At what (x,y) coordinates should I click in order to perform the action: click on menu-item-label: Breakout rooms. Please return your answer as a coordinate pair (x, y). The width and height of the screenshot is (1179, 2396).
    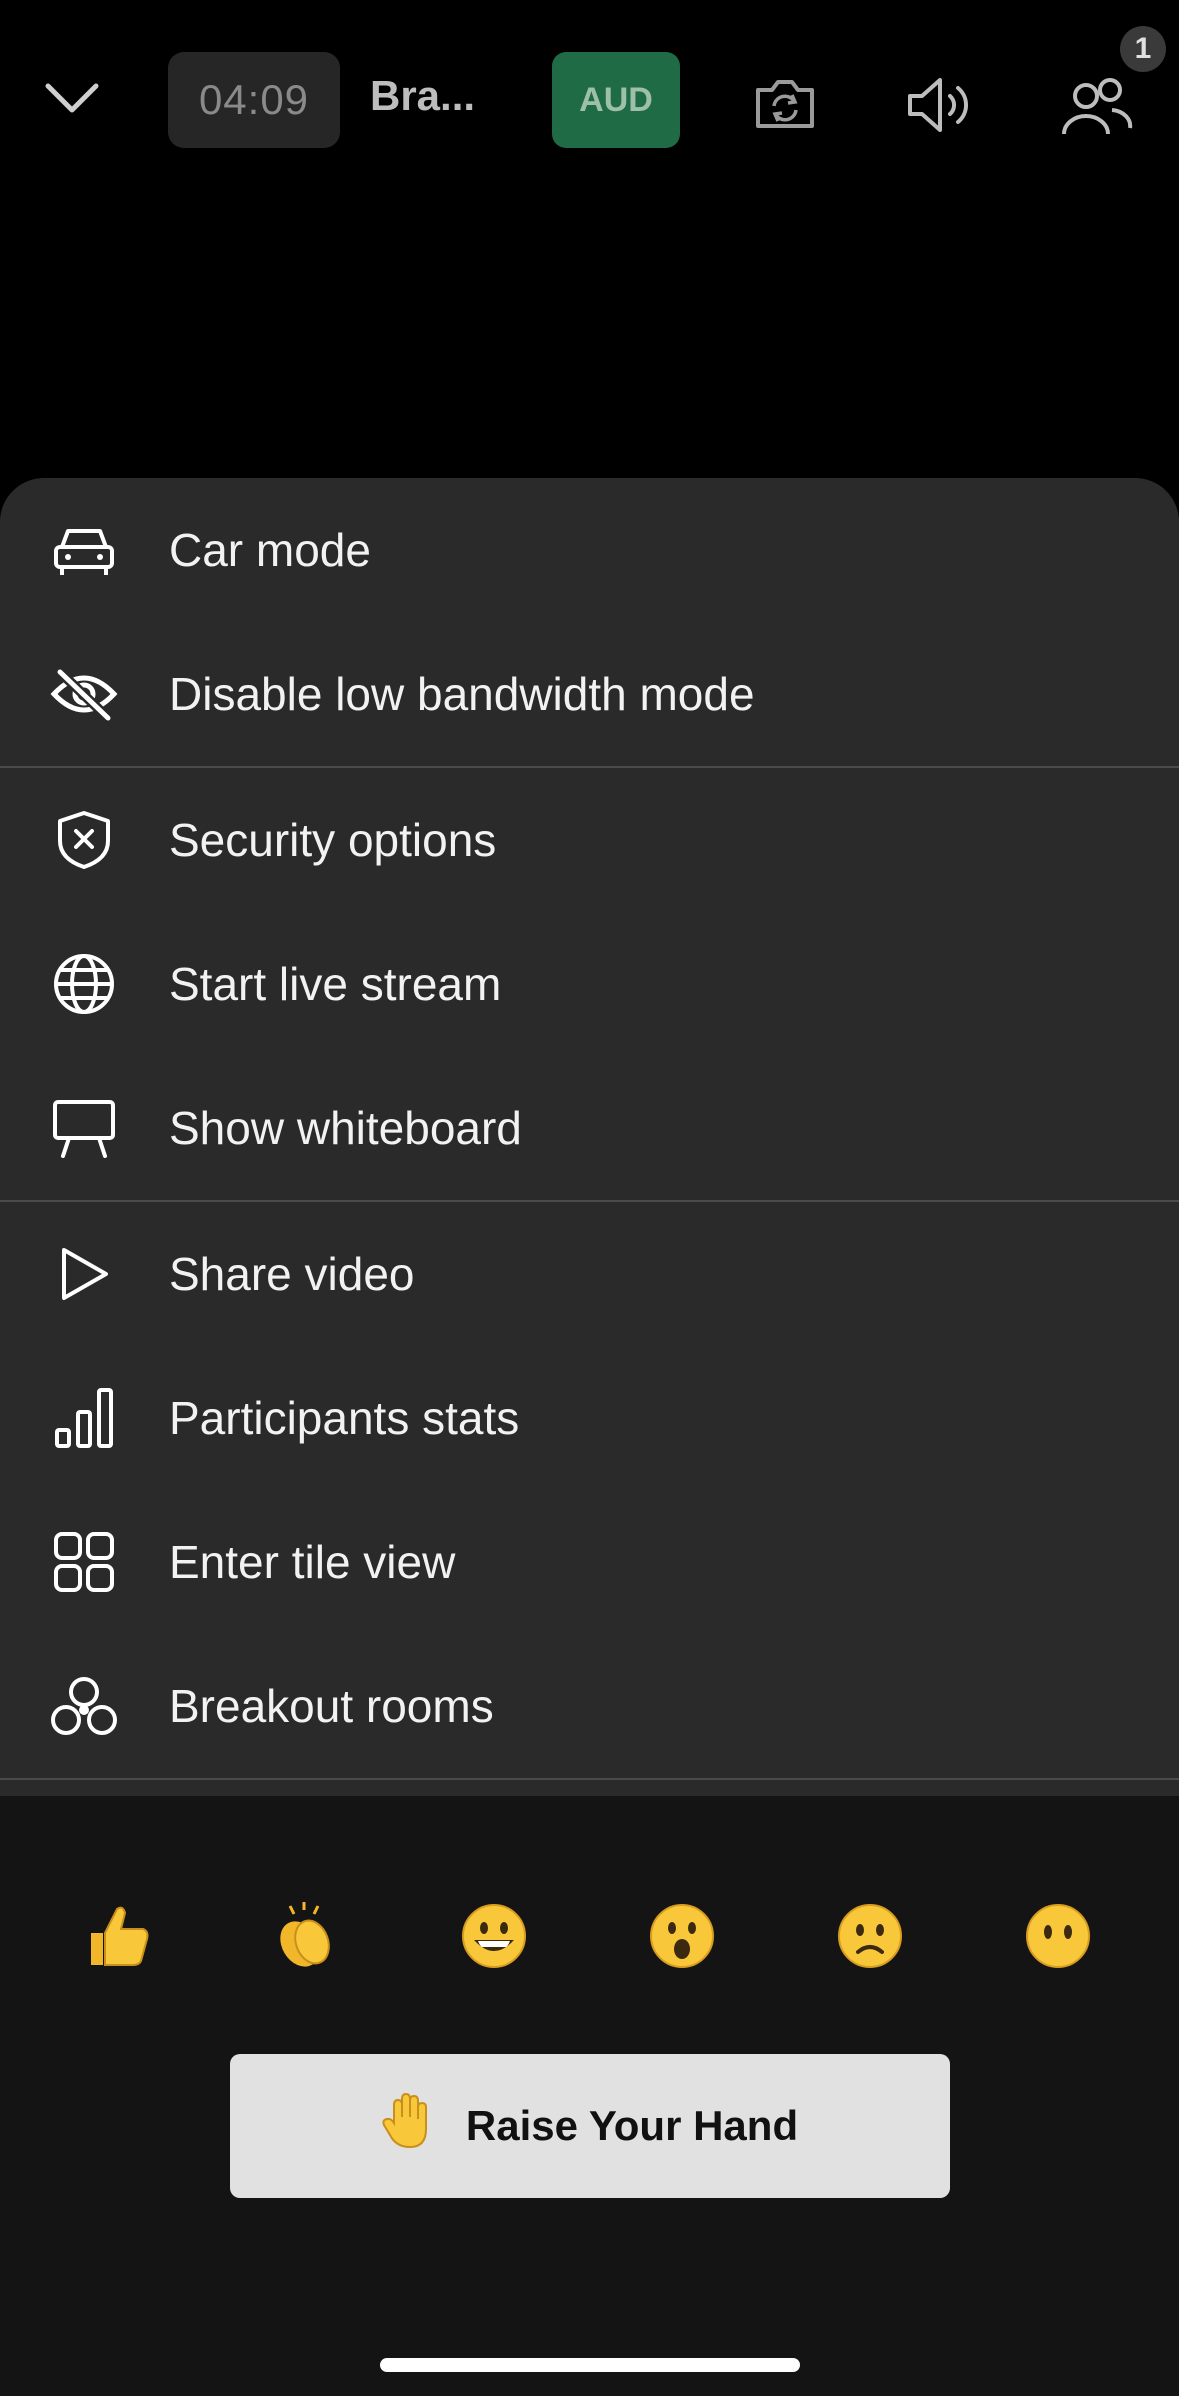
    Looking at the image, I should click on (331, 1706).